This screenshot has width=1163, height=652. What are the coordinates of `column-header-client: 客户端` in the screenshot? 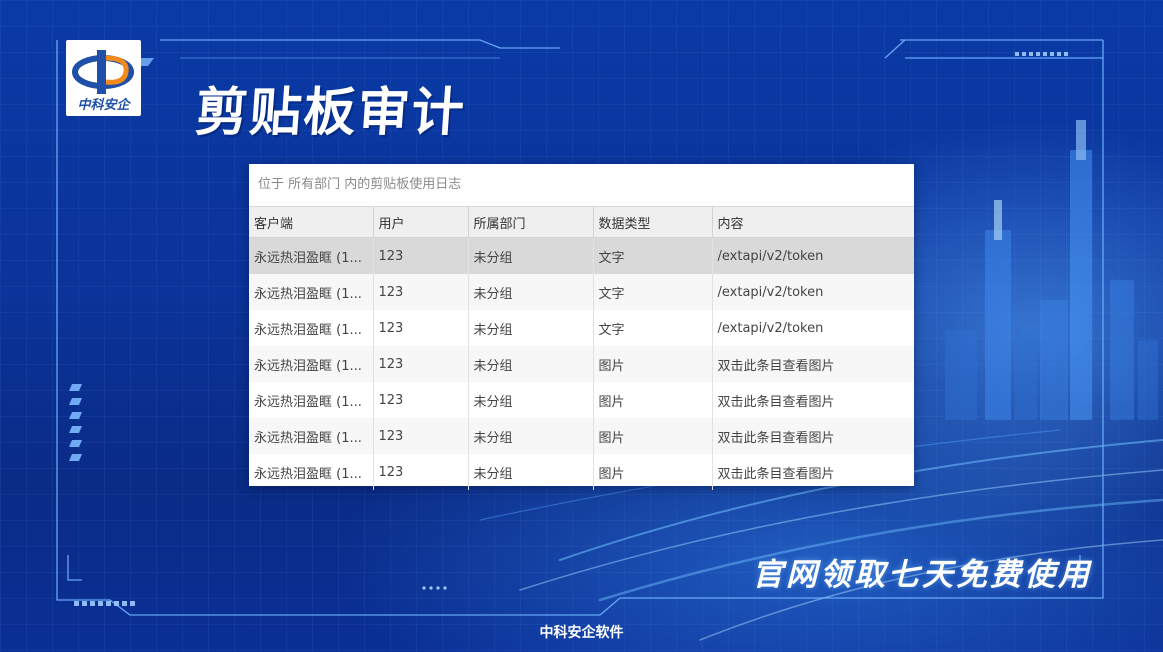 It's located at (311, 222).